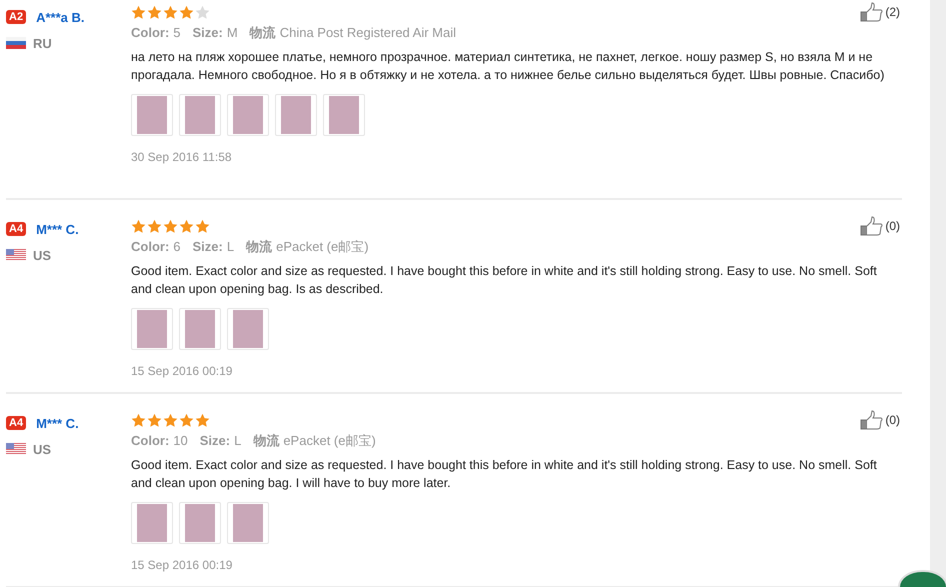 The image size is (946, 587). What do you see at coordinates (232, 32) in the screenshot?
I see `size-value: M` at bounding box center [232, 32].